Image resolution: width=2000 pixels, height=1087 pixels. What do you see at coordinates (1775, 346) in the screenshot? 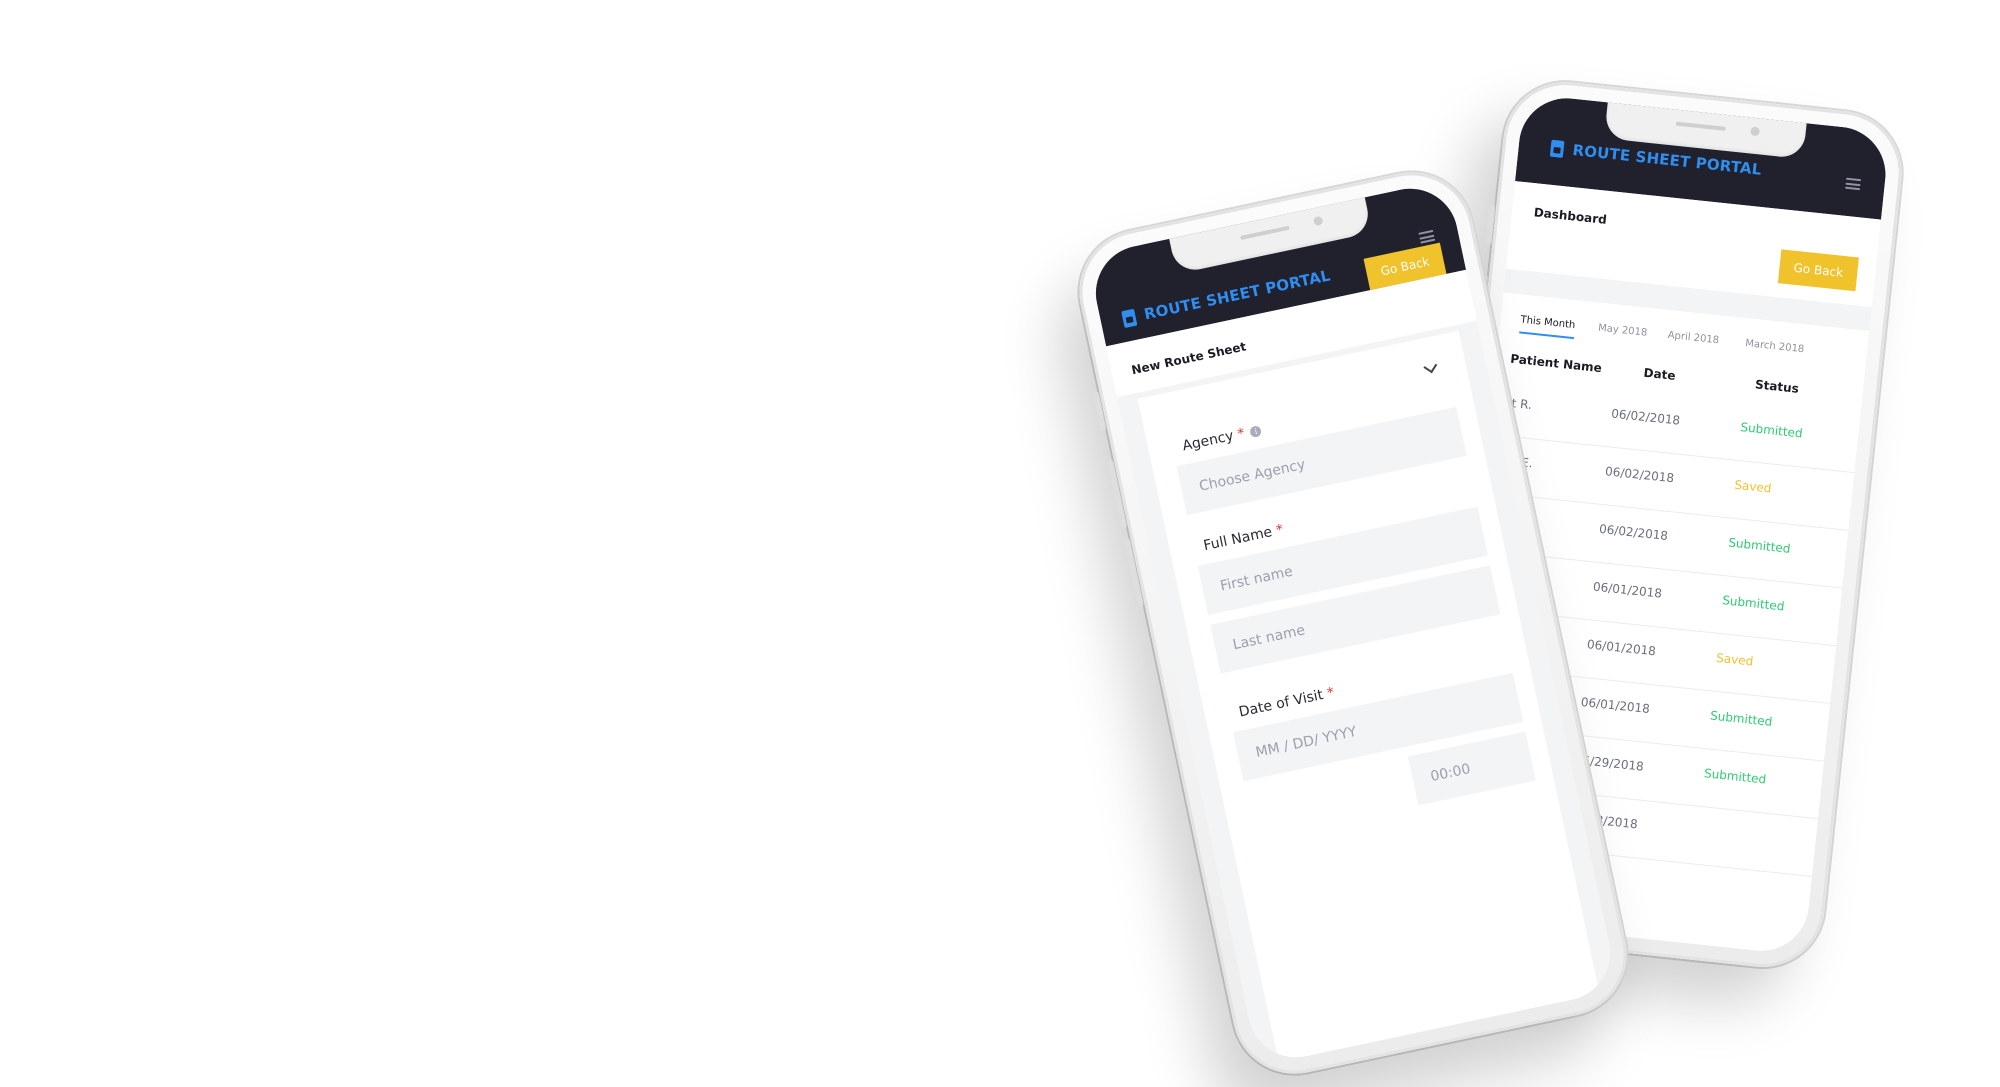
I see `tab-march-2018: March 2018` at bounding box center [1775, 346].